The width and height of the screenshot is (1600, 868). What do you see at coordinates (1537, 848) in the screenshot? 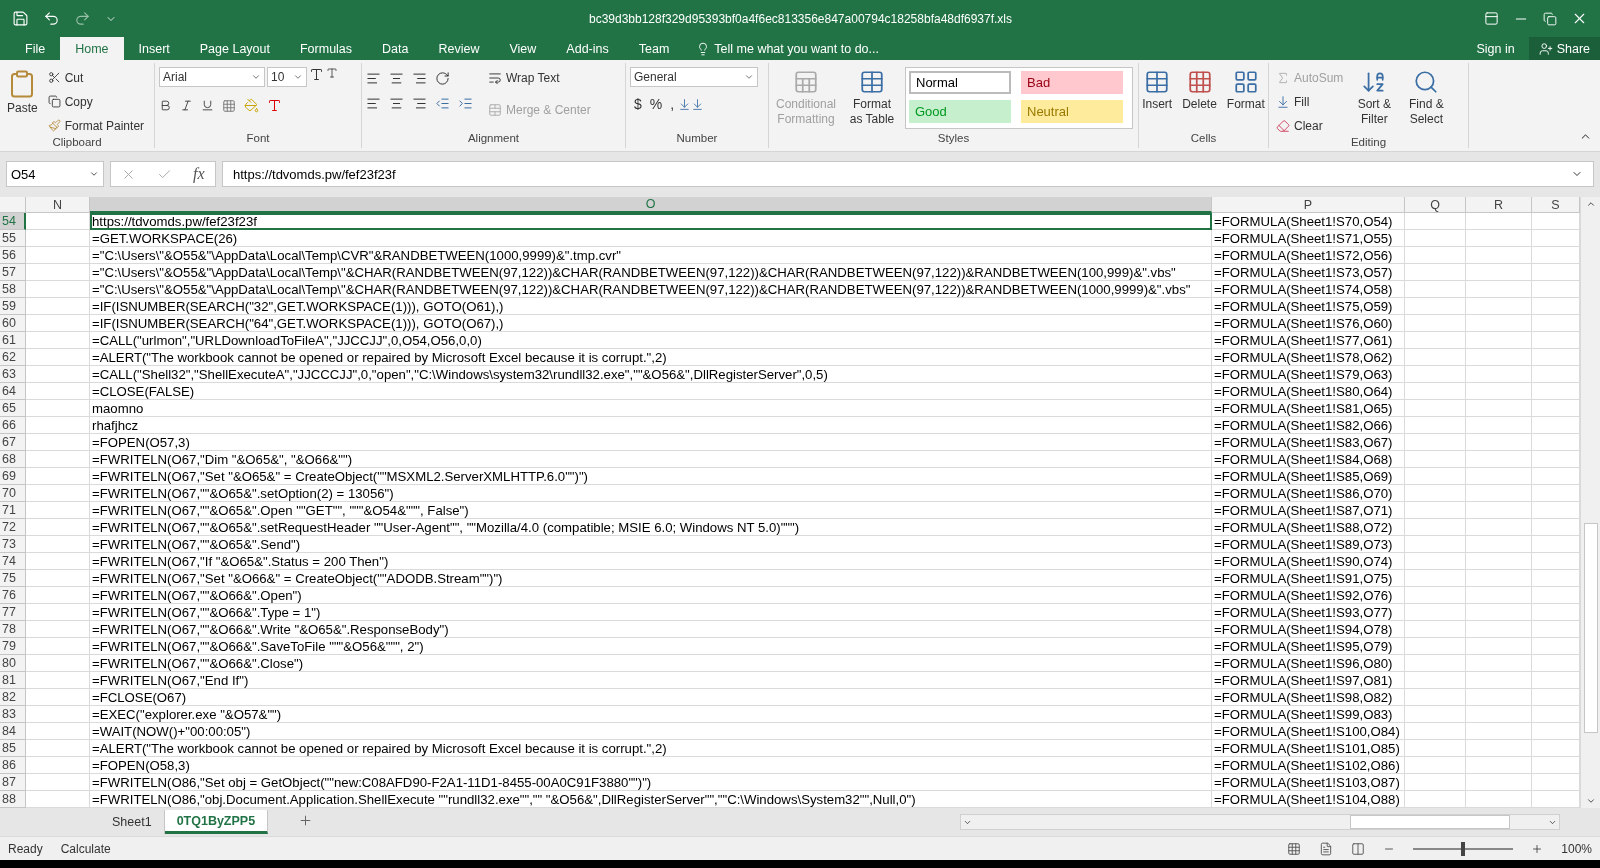
I see `zoom-in-icon` at bounding box center [1537, 848].